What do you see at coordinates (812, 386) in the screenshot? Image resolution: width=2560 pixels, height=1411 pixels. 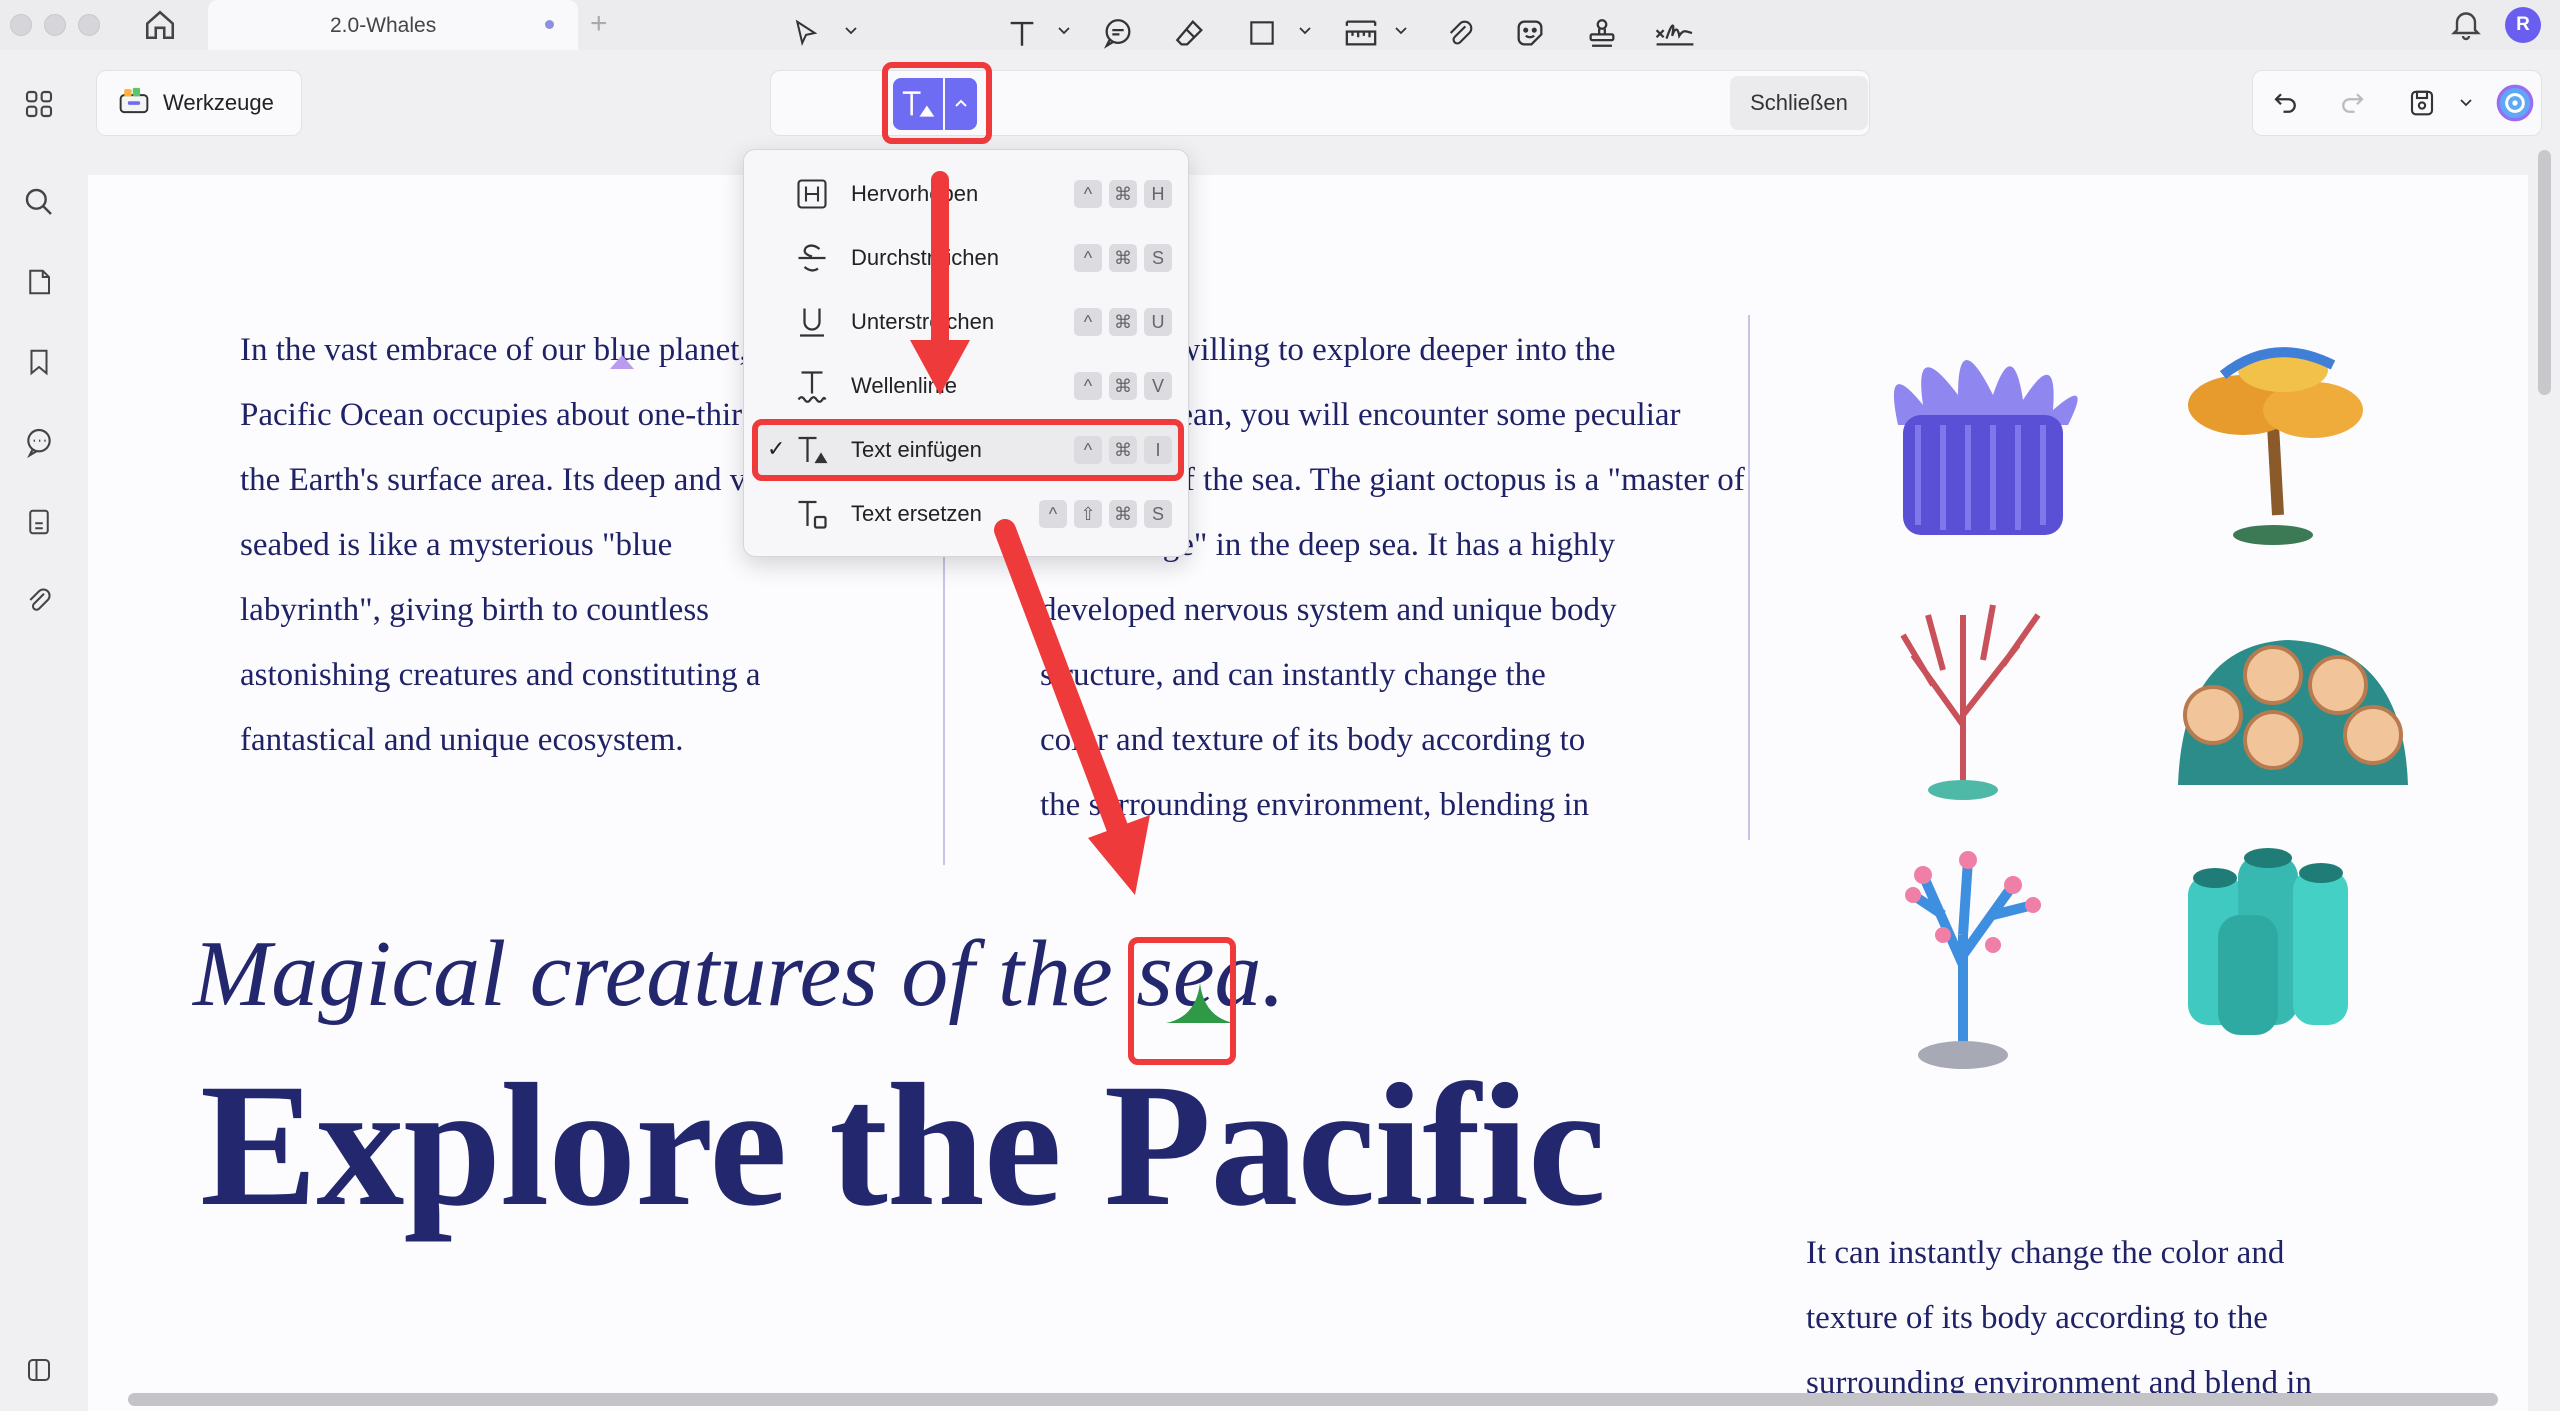 I see `squiggly-underline-icon` at bounding box center [812, 386].